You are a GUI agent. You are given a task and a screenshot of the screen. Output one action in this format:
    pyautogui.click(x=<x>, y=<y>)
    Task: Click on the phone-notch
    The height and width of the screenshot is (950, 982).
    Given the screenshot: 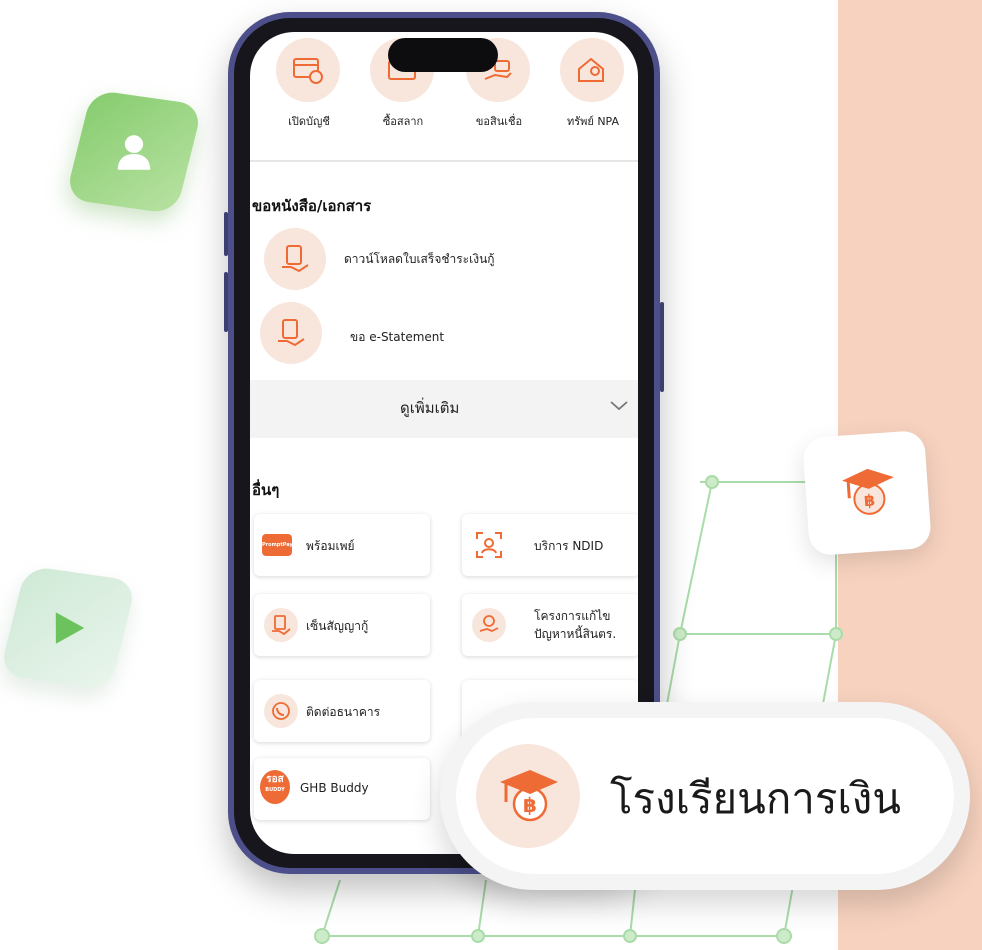 What is the action you would take?
    pyautogui.click(x=443, y=55)
    